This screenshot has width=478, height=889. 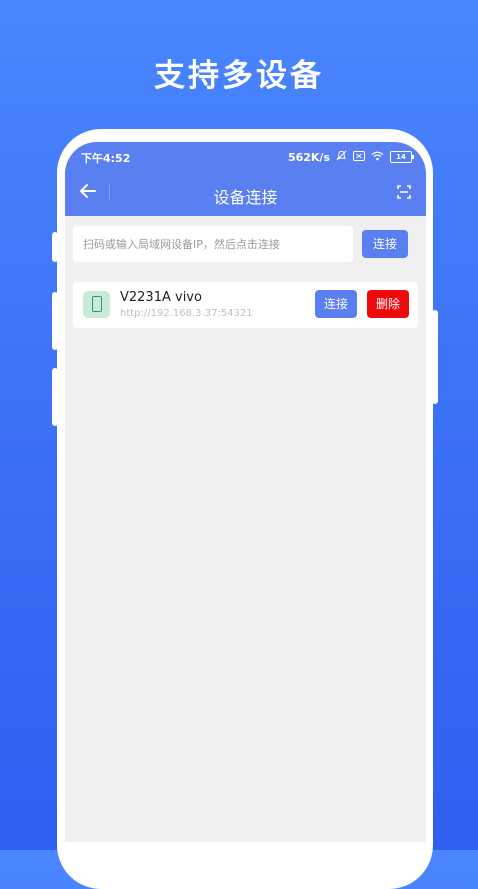 I want to click on battery-icon: 14, so click(x=402, y=157).